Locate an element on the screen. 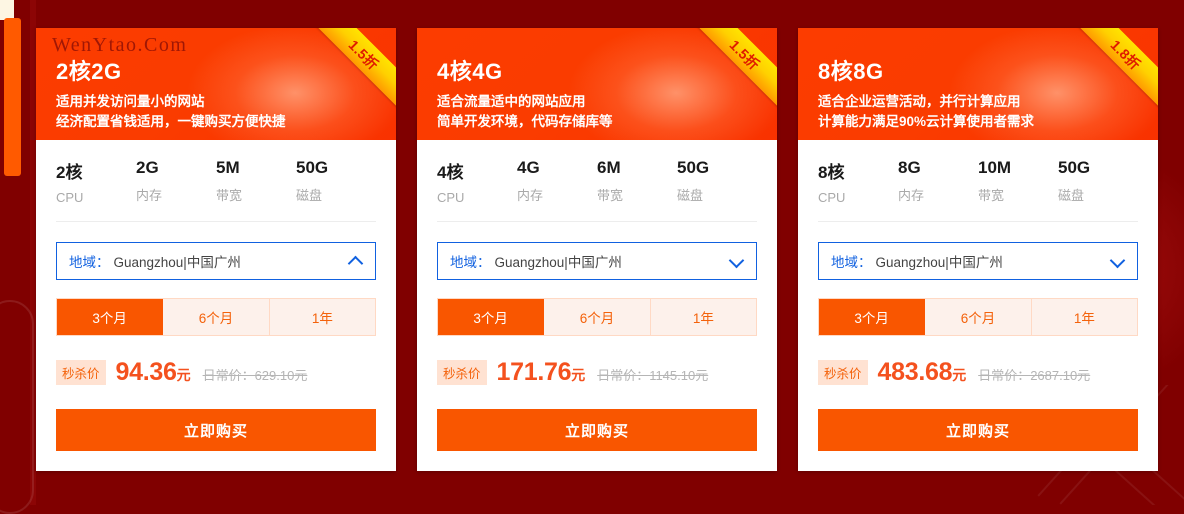  spec-item: 2核 CPU is located at coordinates (96, 181).